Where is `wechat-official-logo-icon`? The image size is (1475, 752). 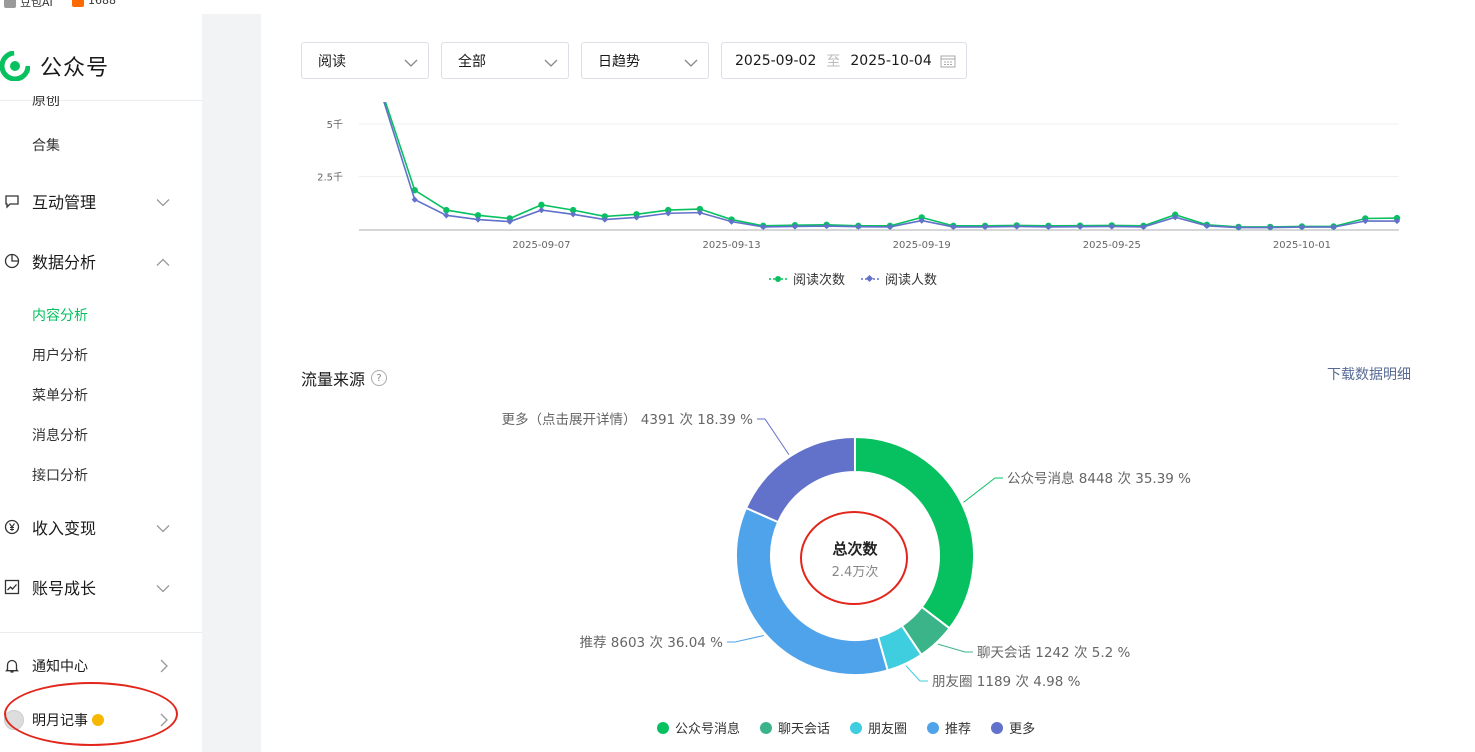
wechat-official-logo-icon is located at coordinates (15, 66).